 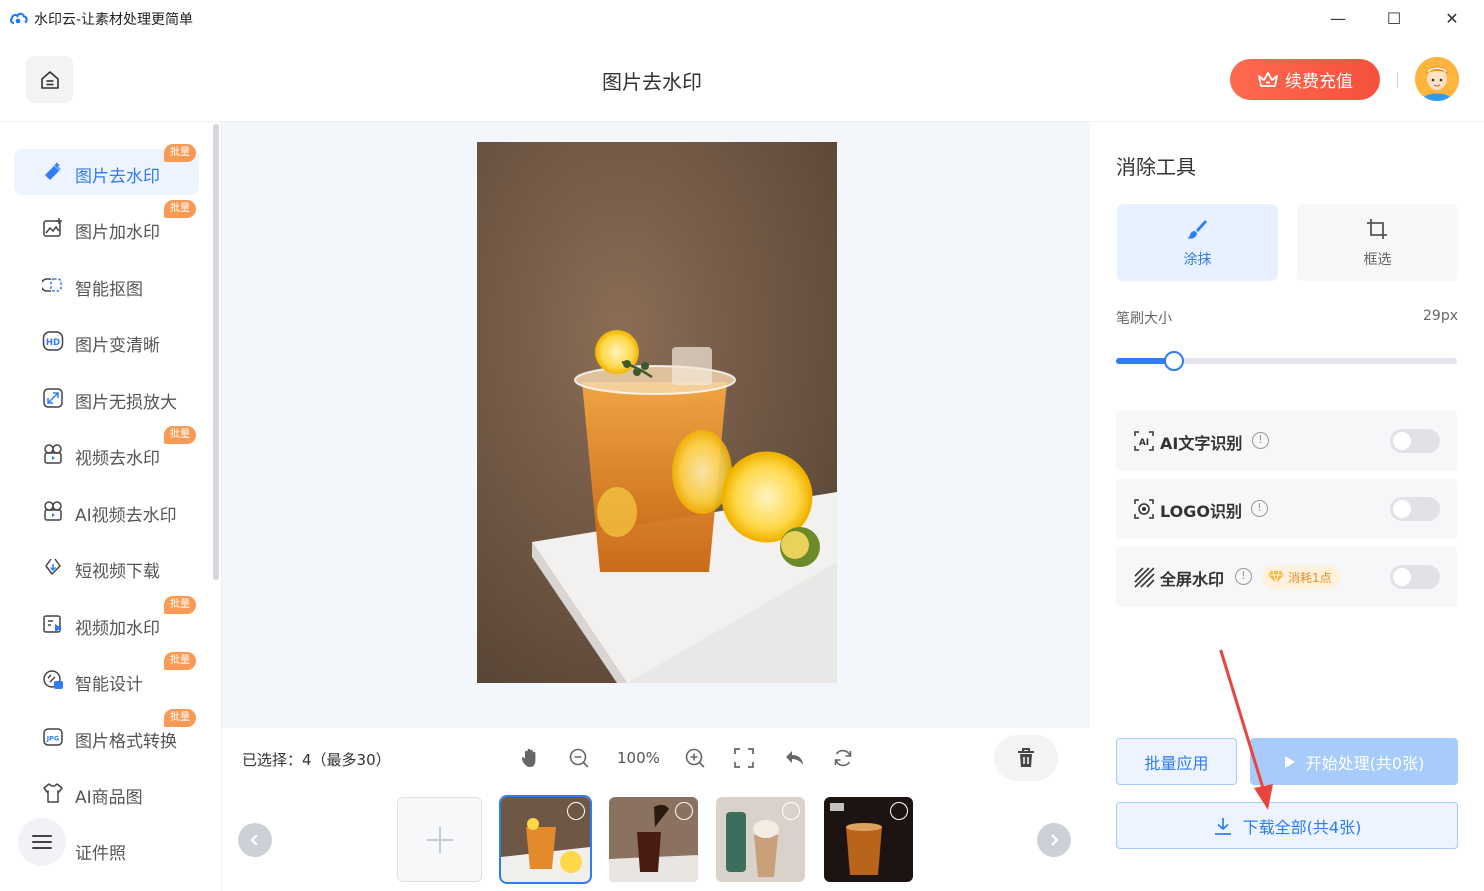 What do you see at coordinates (1377, 242) in the screenshot?
I see `box-select-mode-button: 框选` at bounding box center [1377, 242].